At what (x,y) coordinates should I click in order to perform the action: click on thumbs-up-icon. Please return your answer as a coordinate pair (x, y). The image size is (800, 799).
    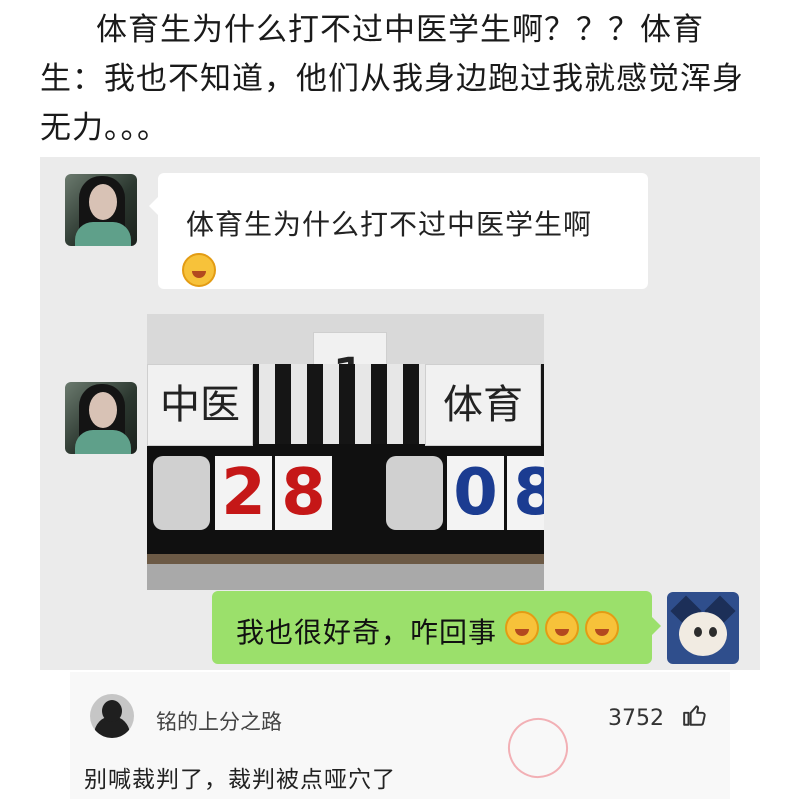
    Looking at the image, I should click on (695, 715).